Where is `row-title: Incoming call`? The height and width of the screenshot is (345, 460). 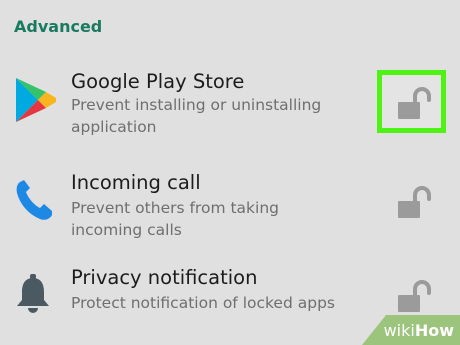
row-title: Incoming call is located at coordinates (136, 182).